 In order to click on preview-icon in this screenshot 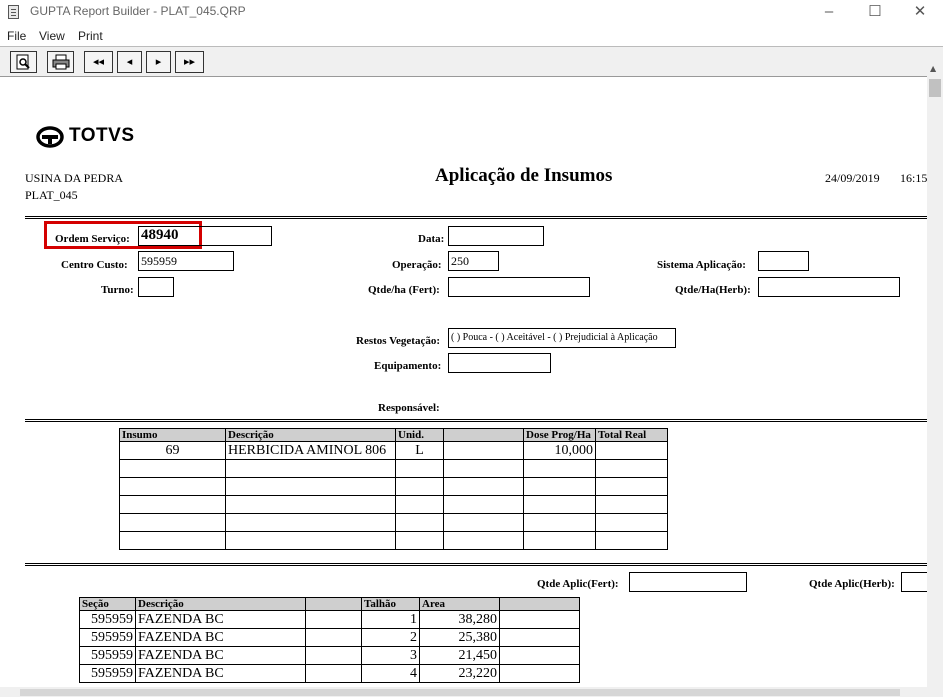, I will do `click(23, 62)`.